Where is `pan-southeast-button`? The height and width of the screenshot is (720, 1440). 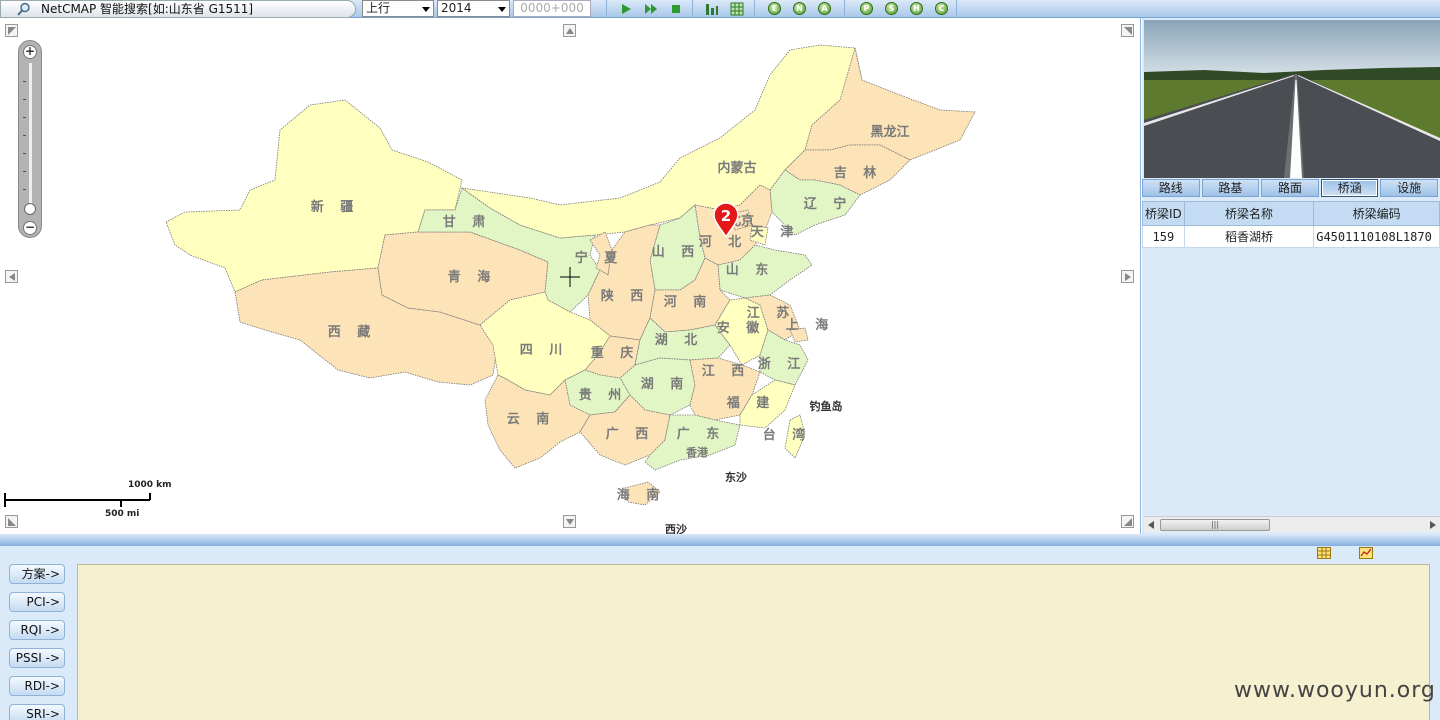 pan-southeast-button is located at coordinates (1127, 521).